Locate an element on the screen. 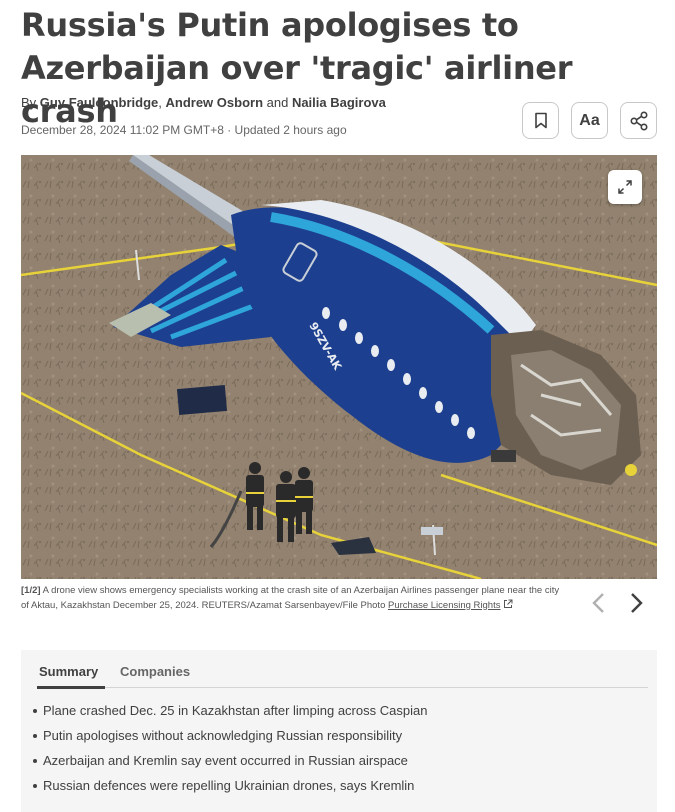 The image size is (675, 812). bookmark-icon is located at coordinates (540, 120).